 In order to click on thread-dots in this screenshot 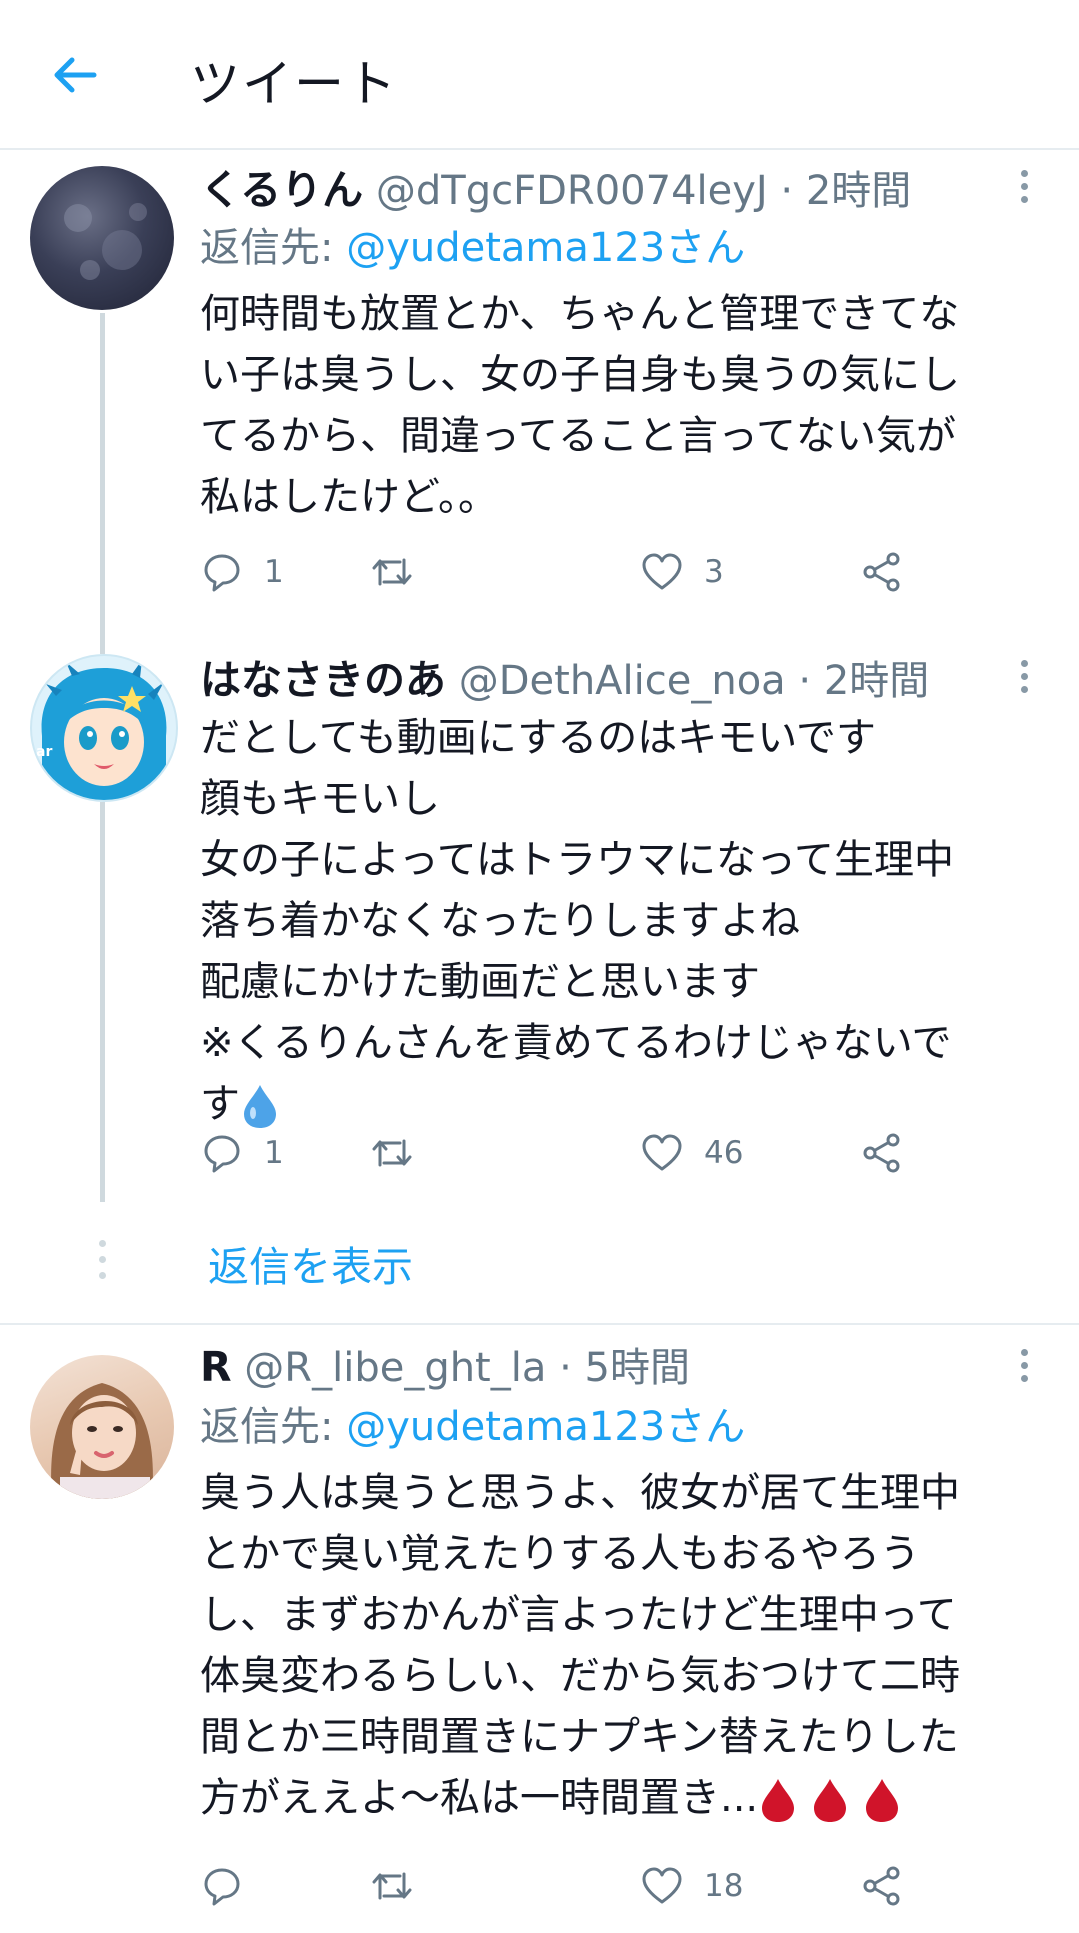, I will do `click(102, 1264)`.